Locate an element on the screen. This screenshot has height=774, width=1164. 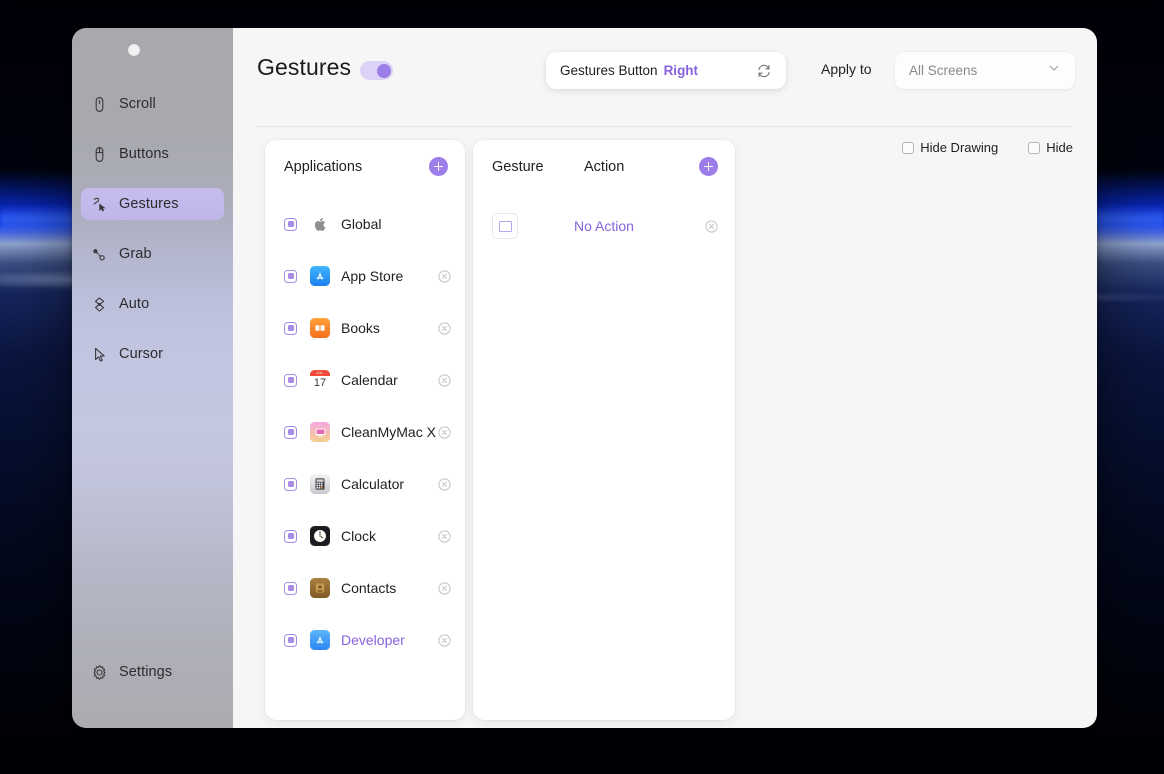
sidebar-item-gestures: Gestures is located at coordinates (152, 204).